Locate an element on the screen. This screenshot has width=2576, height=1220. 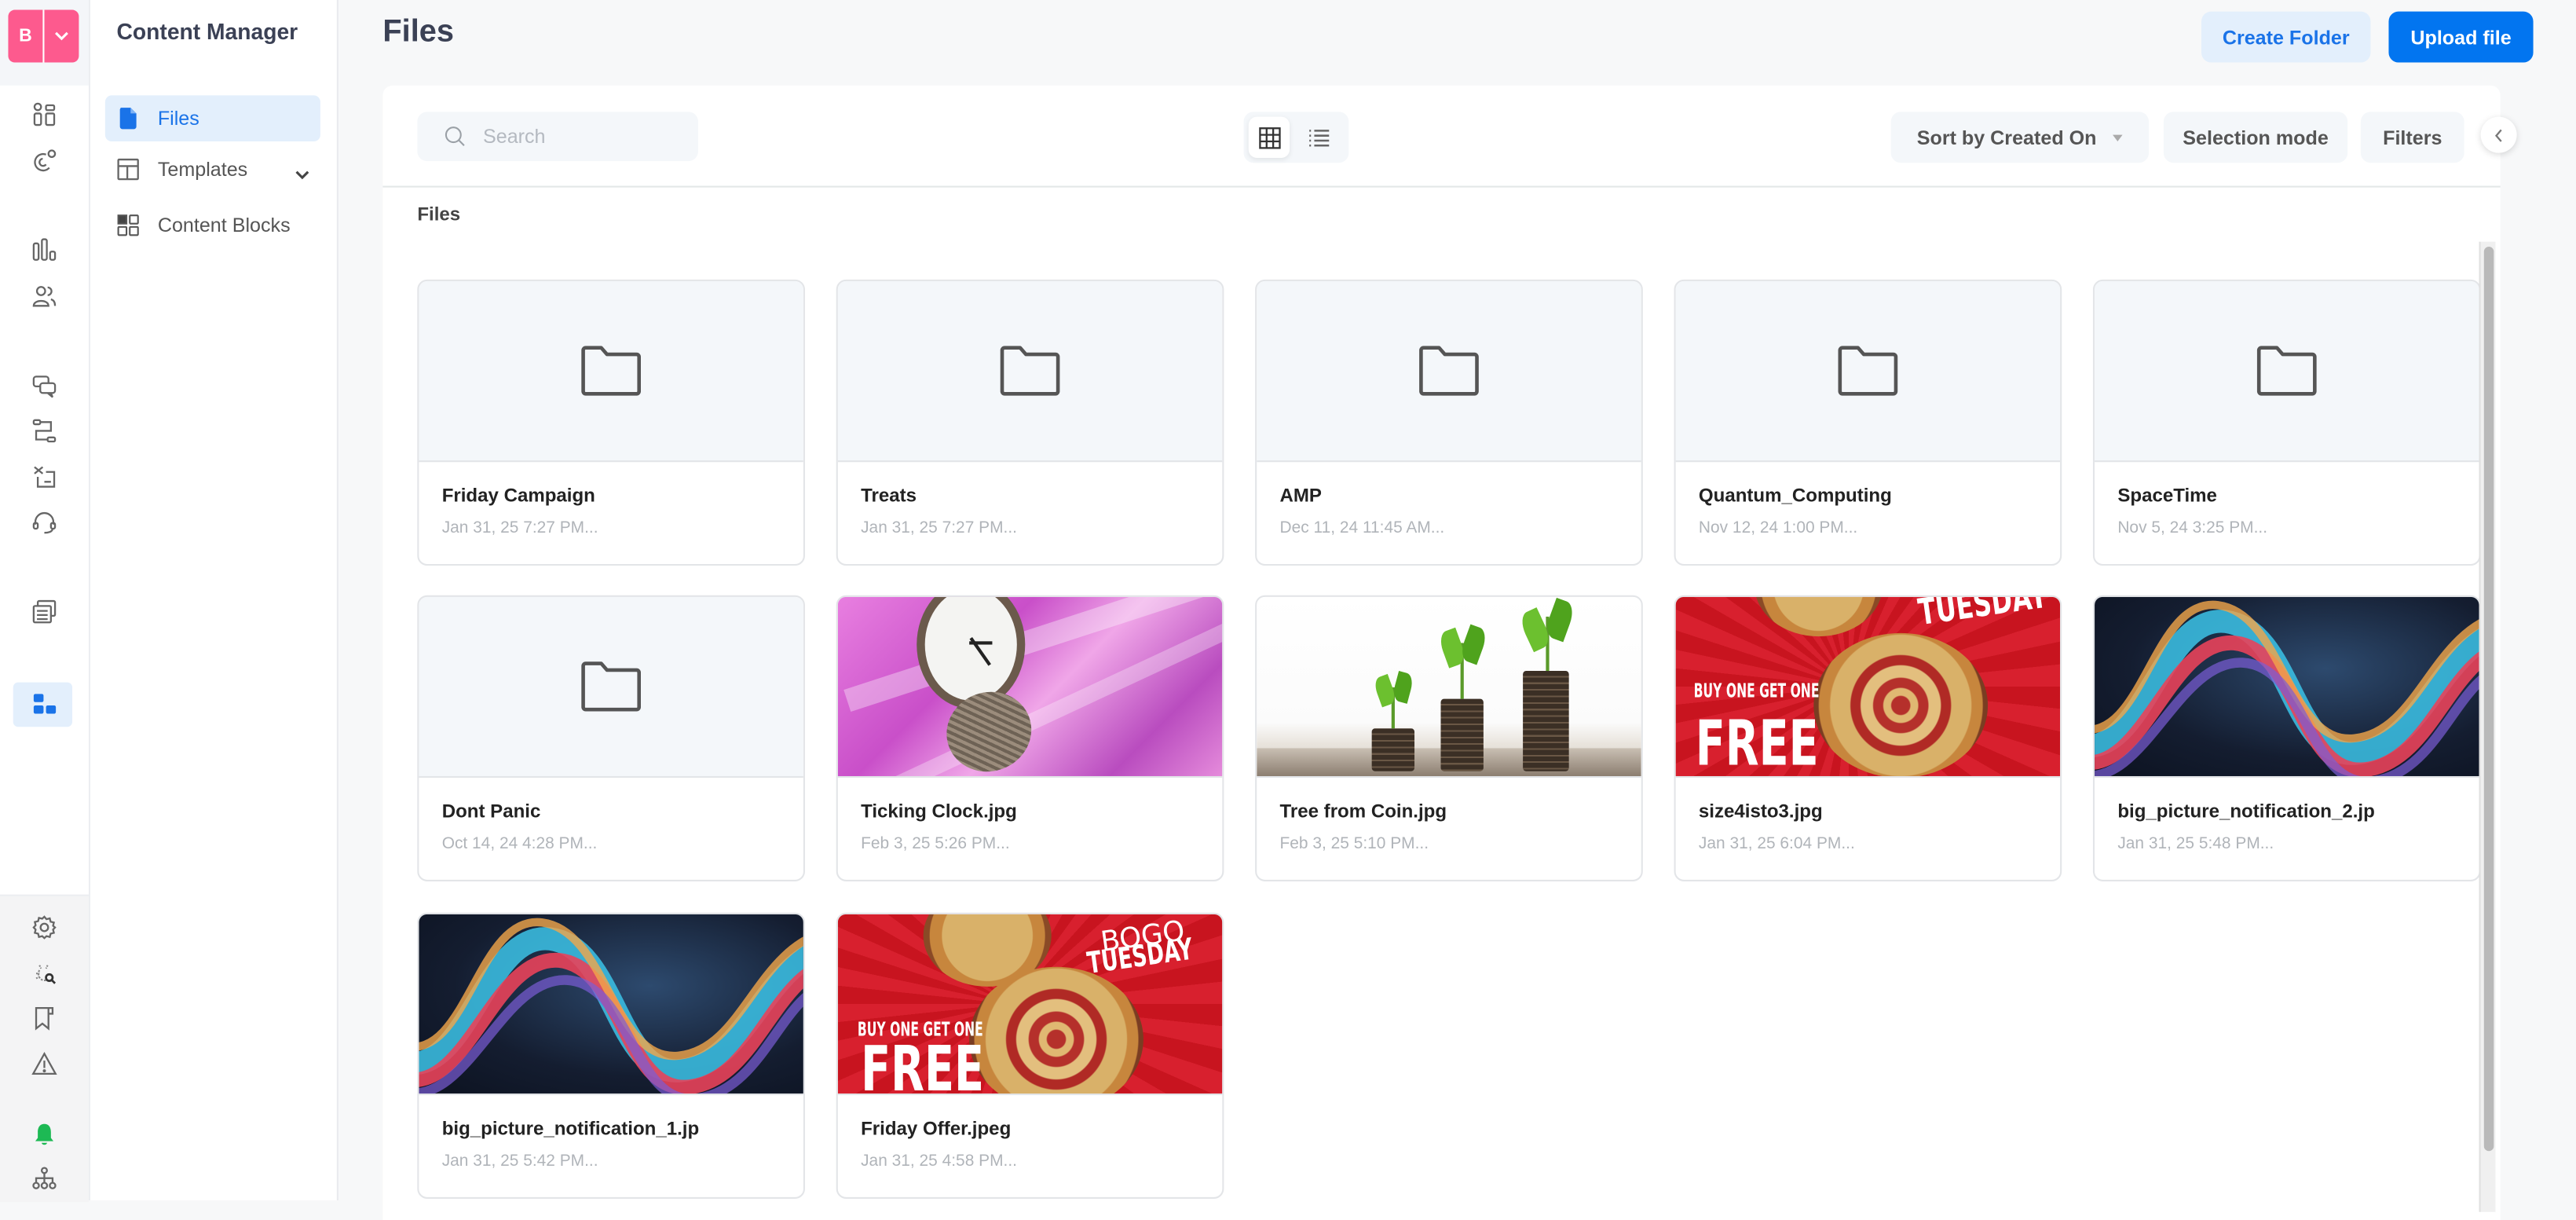
page-title: Files is located at coordinates (418, 31).